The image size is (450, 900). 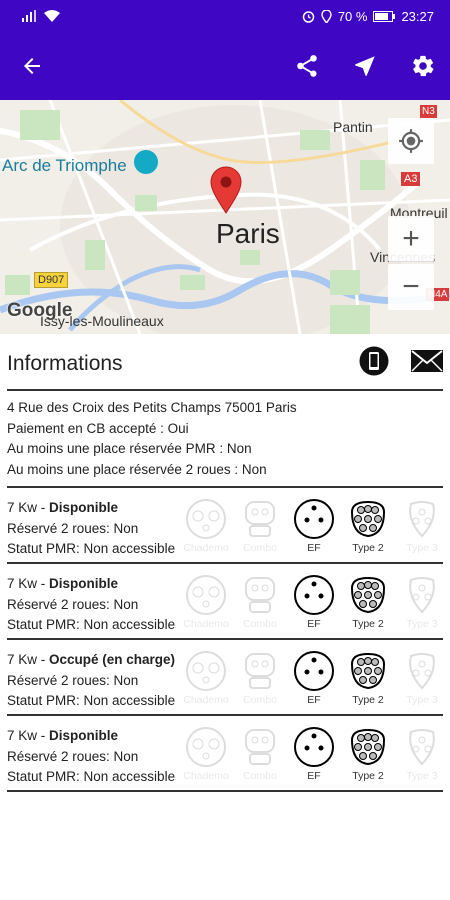 I want to click on zoom-out-button: −, so click(x=411, y=287).